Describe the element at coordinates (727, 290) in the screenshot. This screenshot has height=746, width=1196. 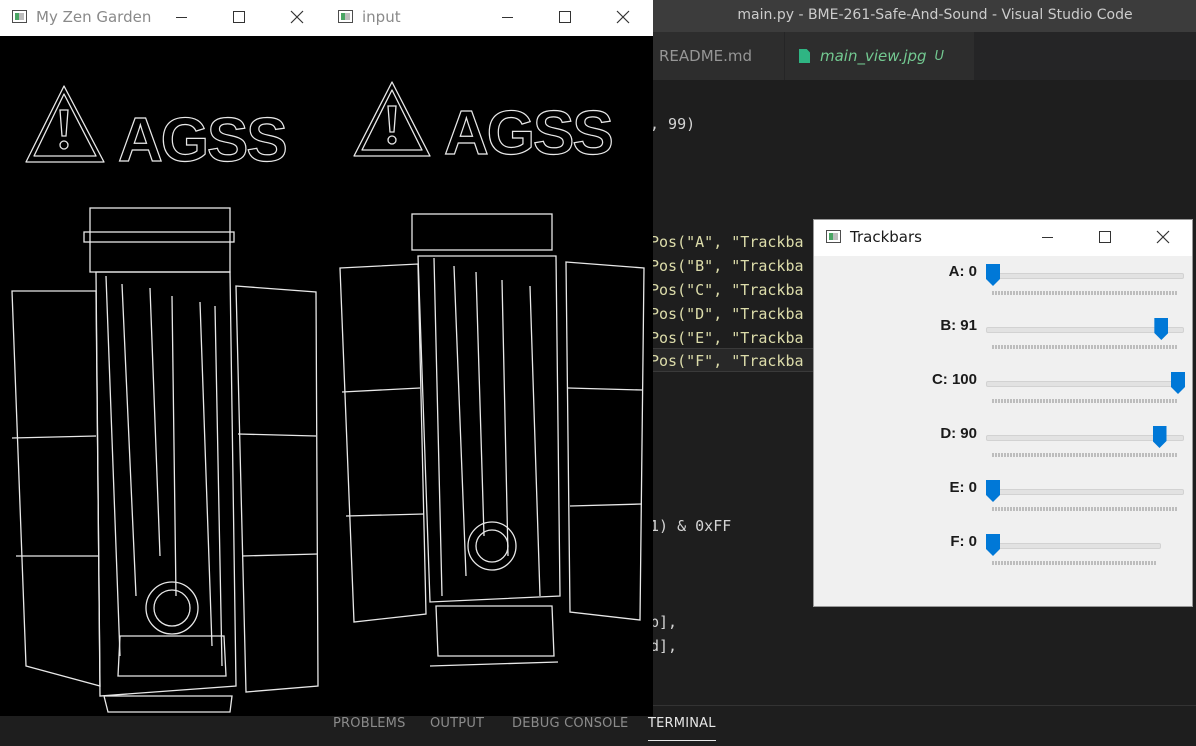
I see `code-line: Pos("C", "Trackba` at that location.